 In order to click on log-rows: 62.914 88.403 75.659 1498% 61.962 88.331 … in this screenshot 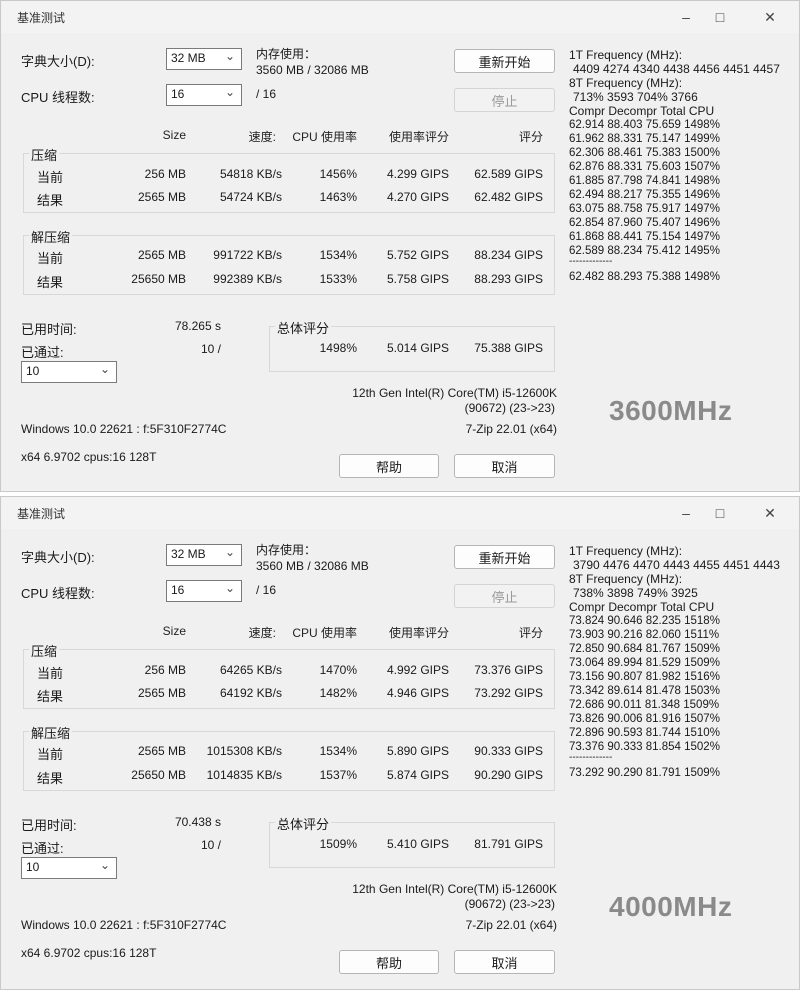, I will do `click(644, 188)`.